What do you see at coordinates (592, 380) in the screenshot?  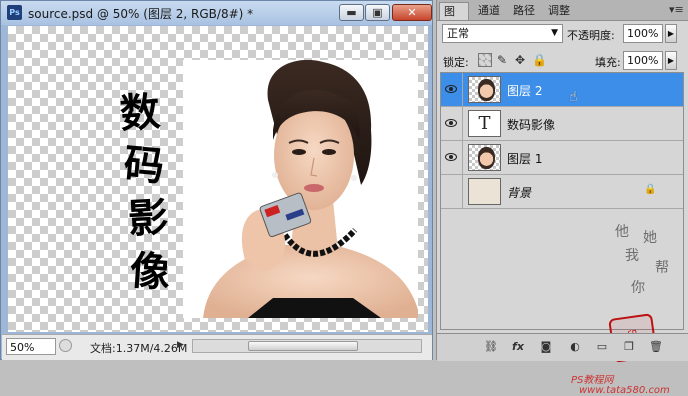 I see `watermark-caption: PS教程网` at bounding box center [592, 380].